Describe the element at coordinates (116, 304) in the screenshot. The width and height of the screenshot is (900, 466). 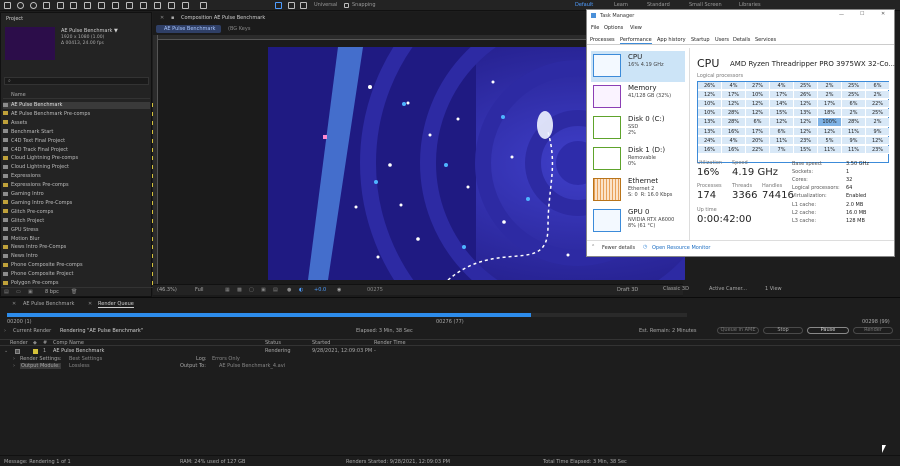
I see `render-queue-tab: Render Queue` at that location.